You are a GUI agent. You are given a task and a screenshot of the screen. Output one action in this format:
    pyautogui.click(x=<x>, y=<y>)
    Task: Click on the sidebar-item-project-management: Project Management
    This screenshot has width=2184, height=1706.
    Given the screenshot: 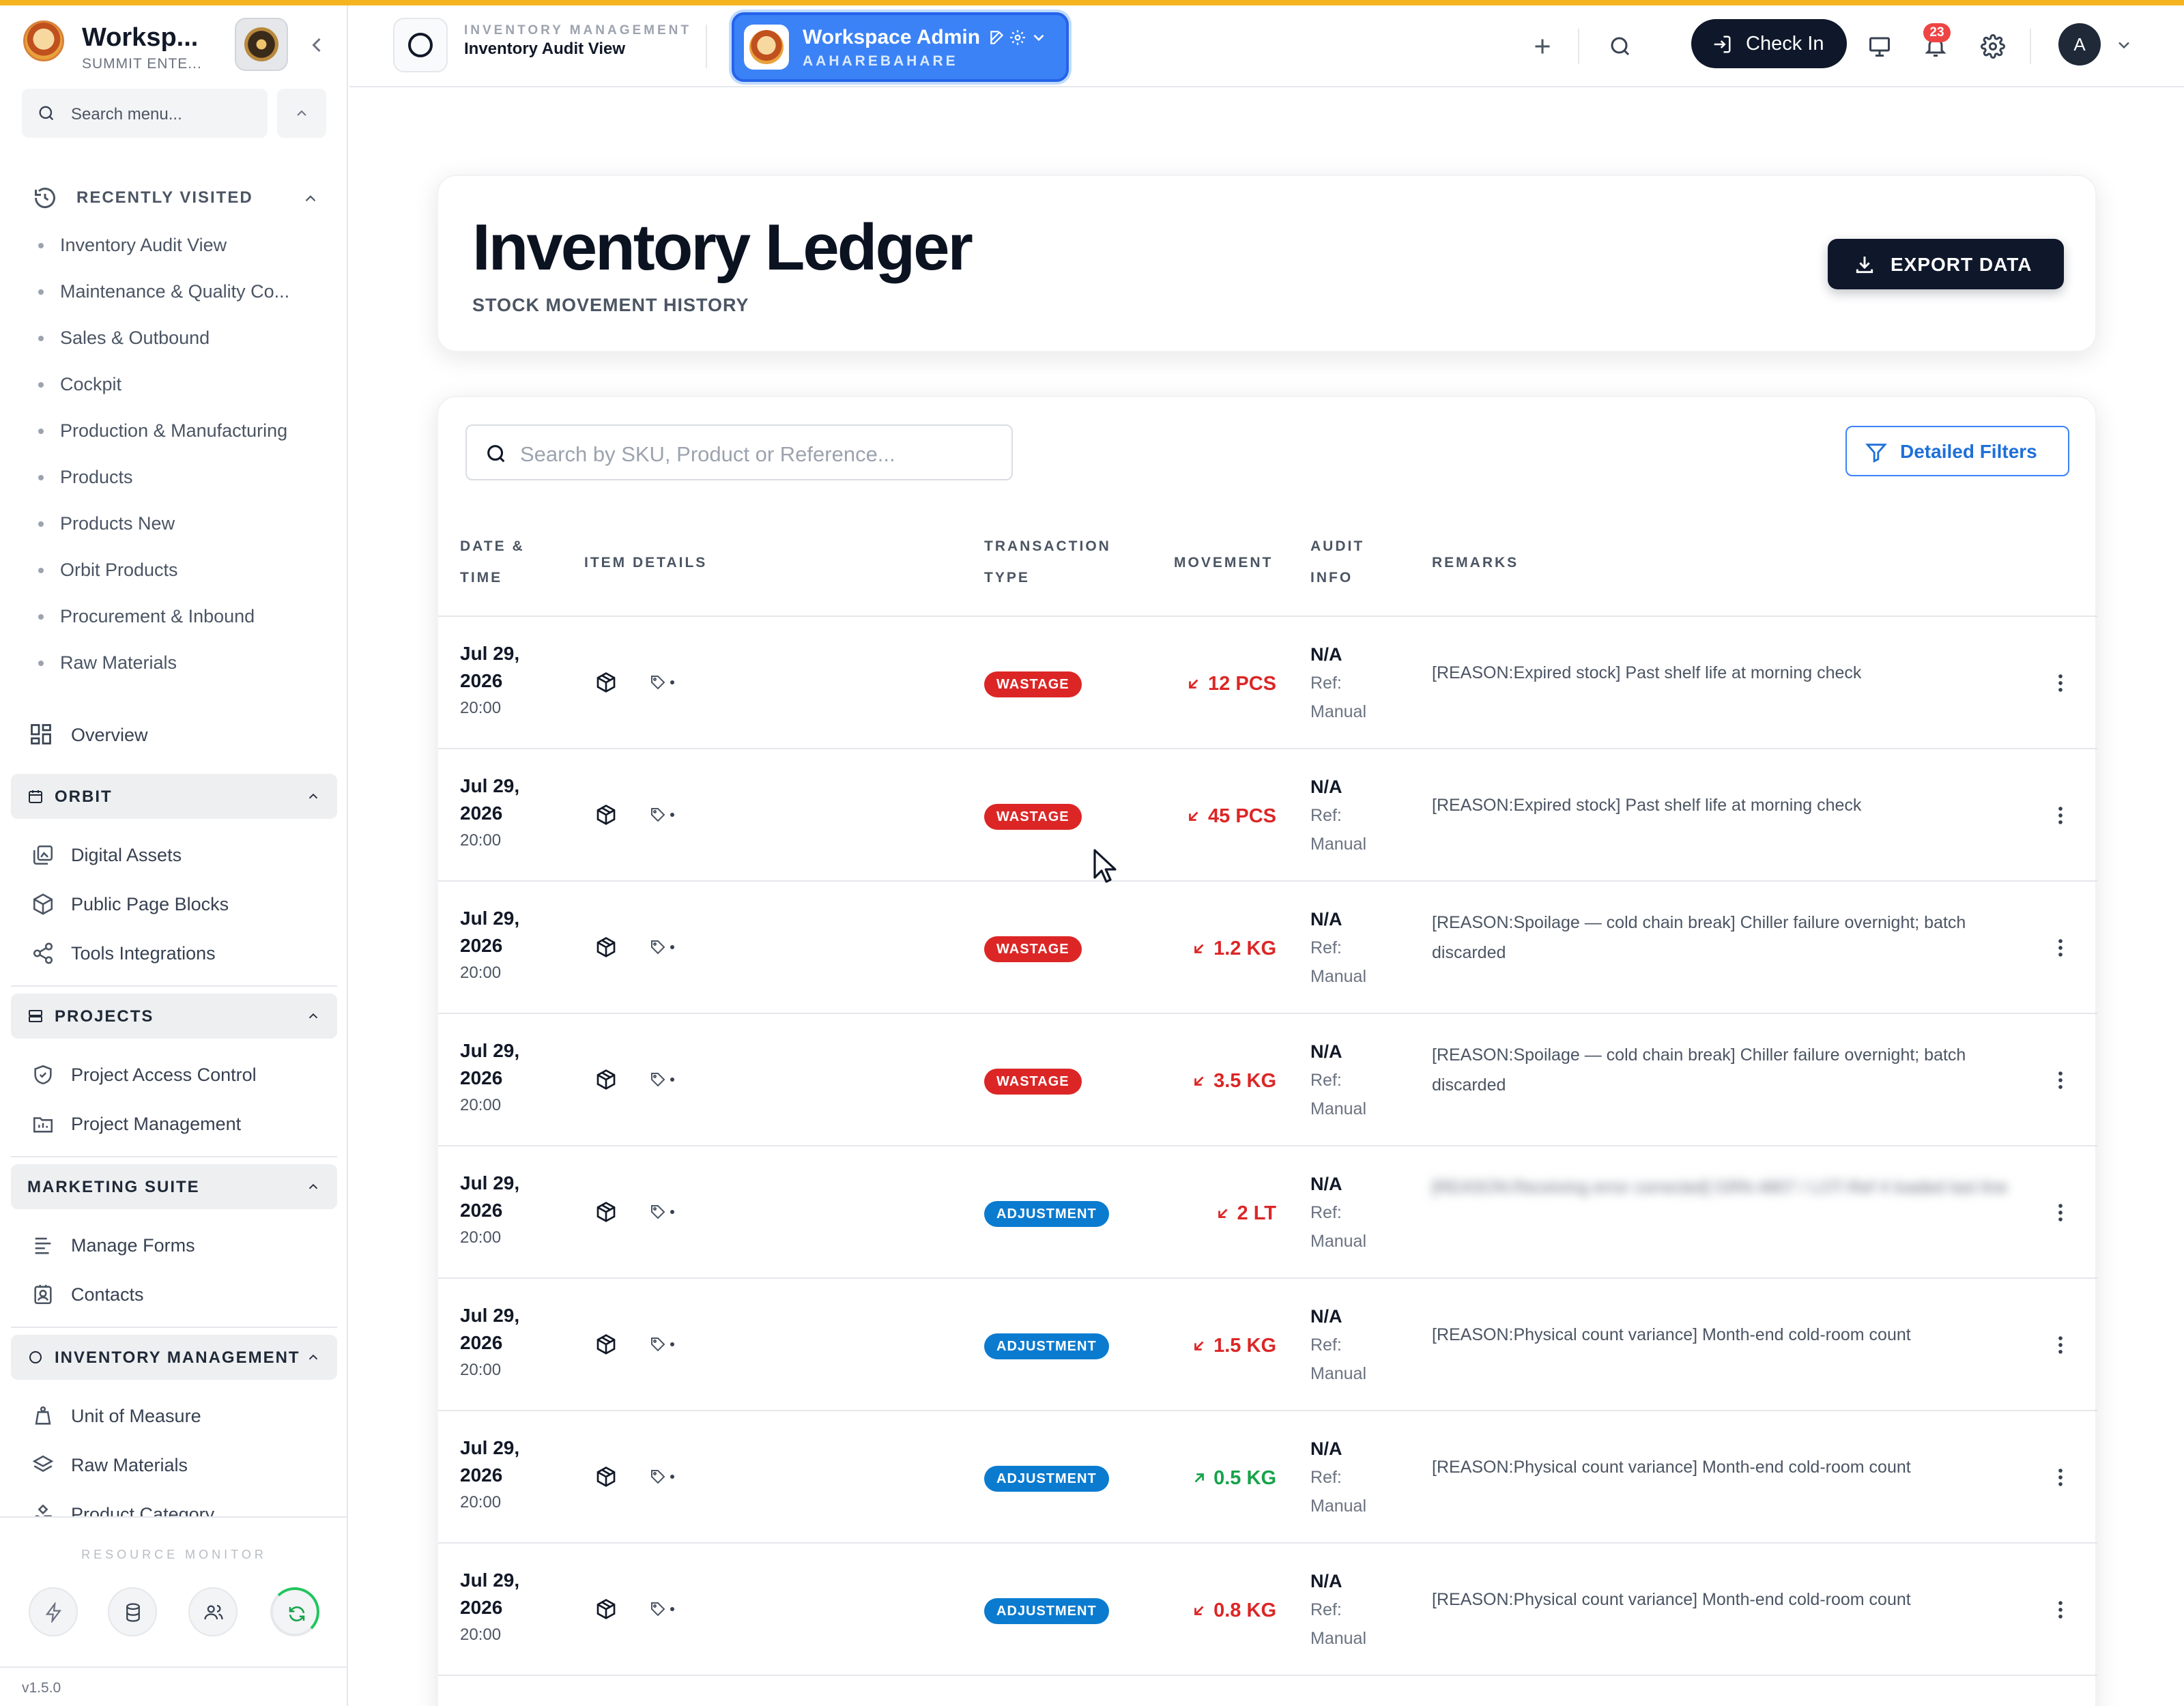 What is the action you would take?
    pyautogui.click(x=178, y=1124)
    